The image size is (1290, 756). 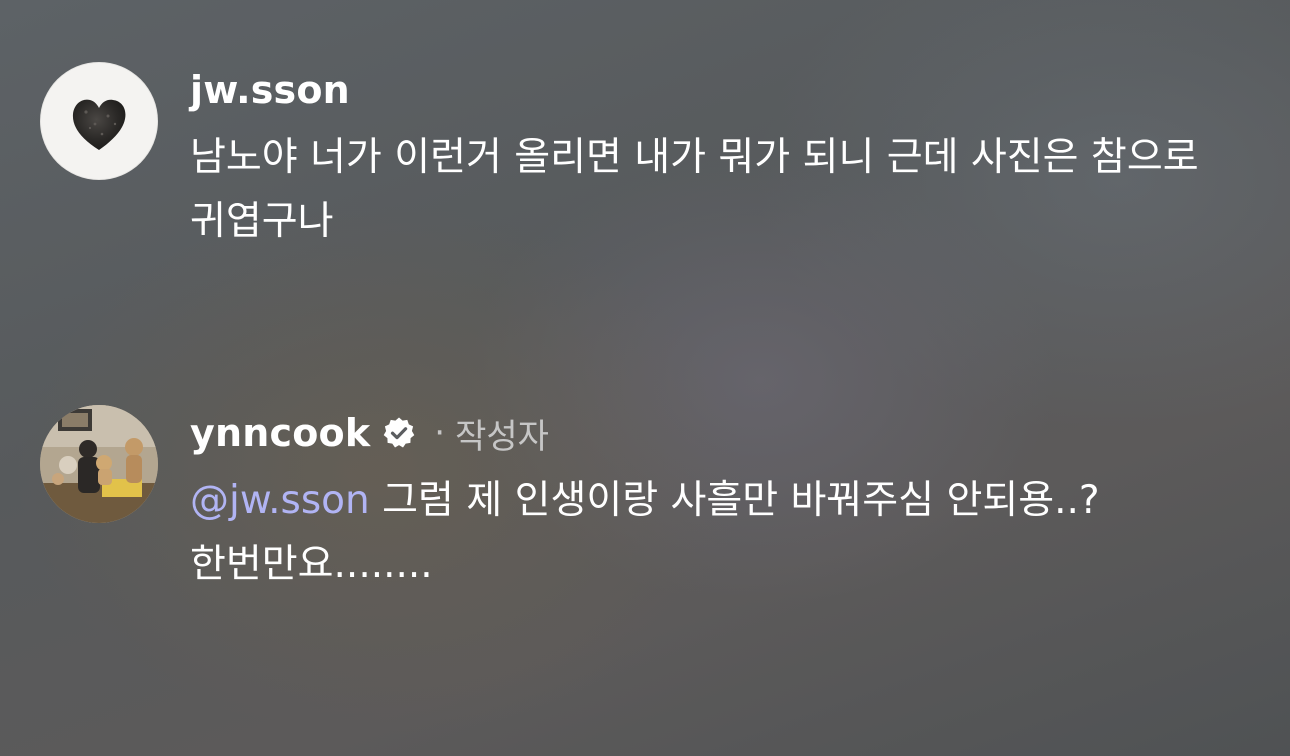 I want to click on author-label: 작성자, so click(x=502, y=436).